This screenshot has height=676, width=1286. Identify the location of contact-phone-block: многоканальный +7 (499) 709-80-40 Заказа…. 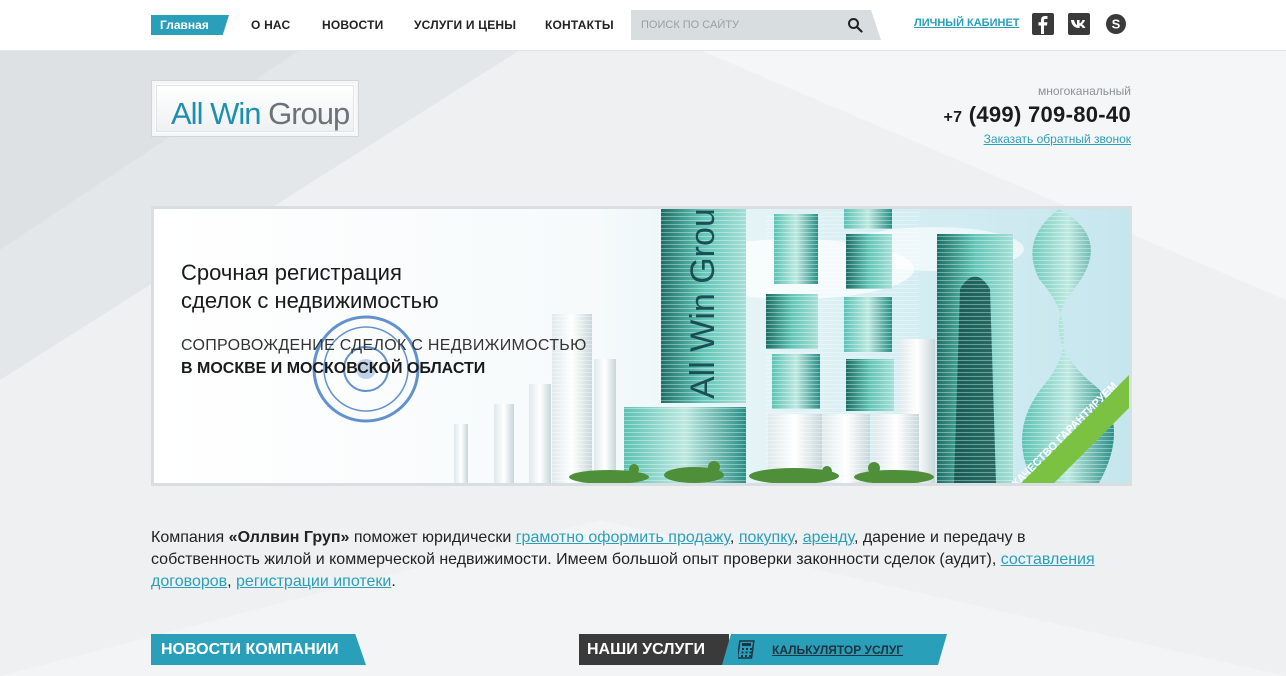
(1037, 115).